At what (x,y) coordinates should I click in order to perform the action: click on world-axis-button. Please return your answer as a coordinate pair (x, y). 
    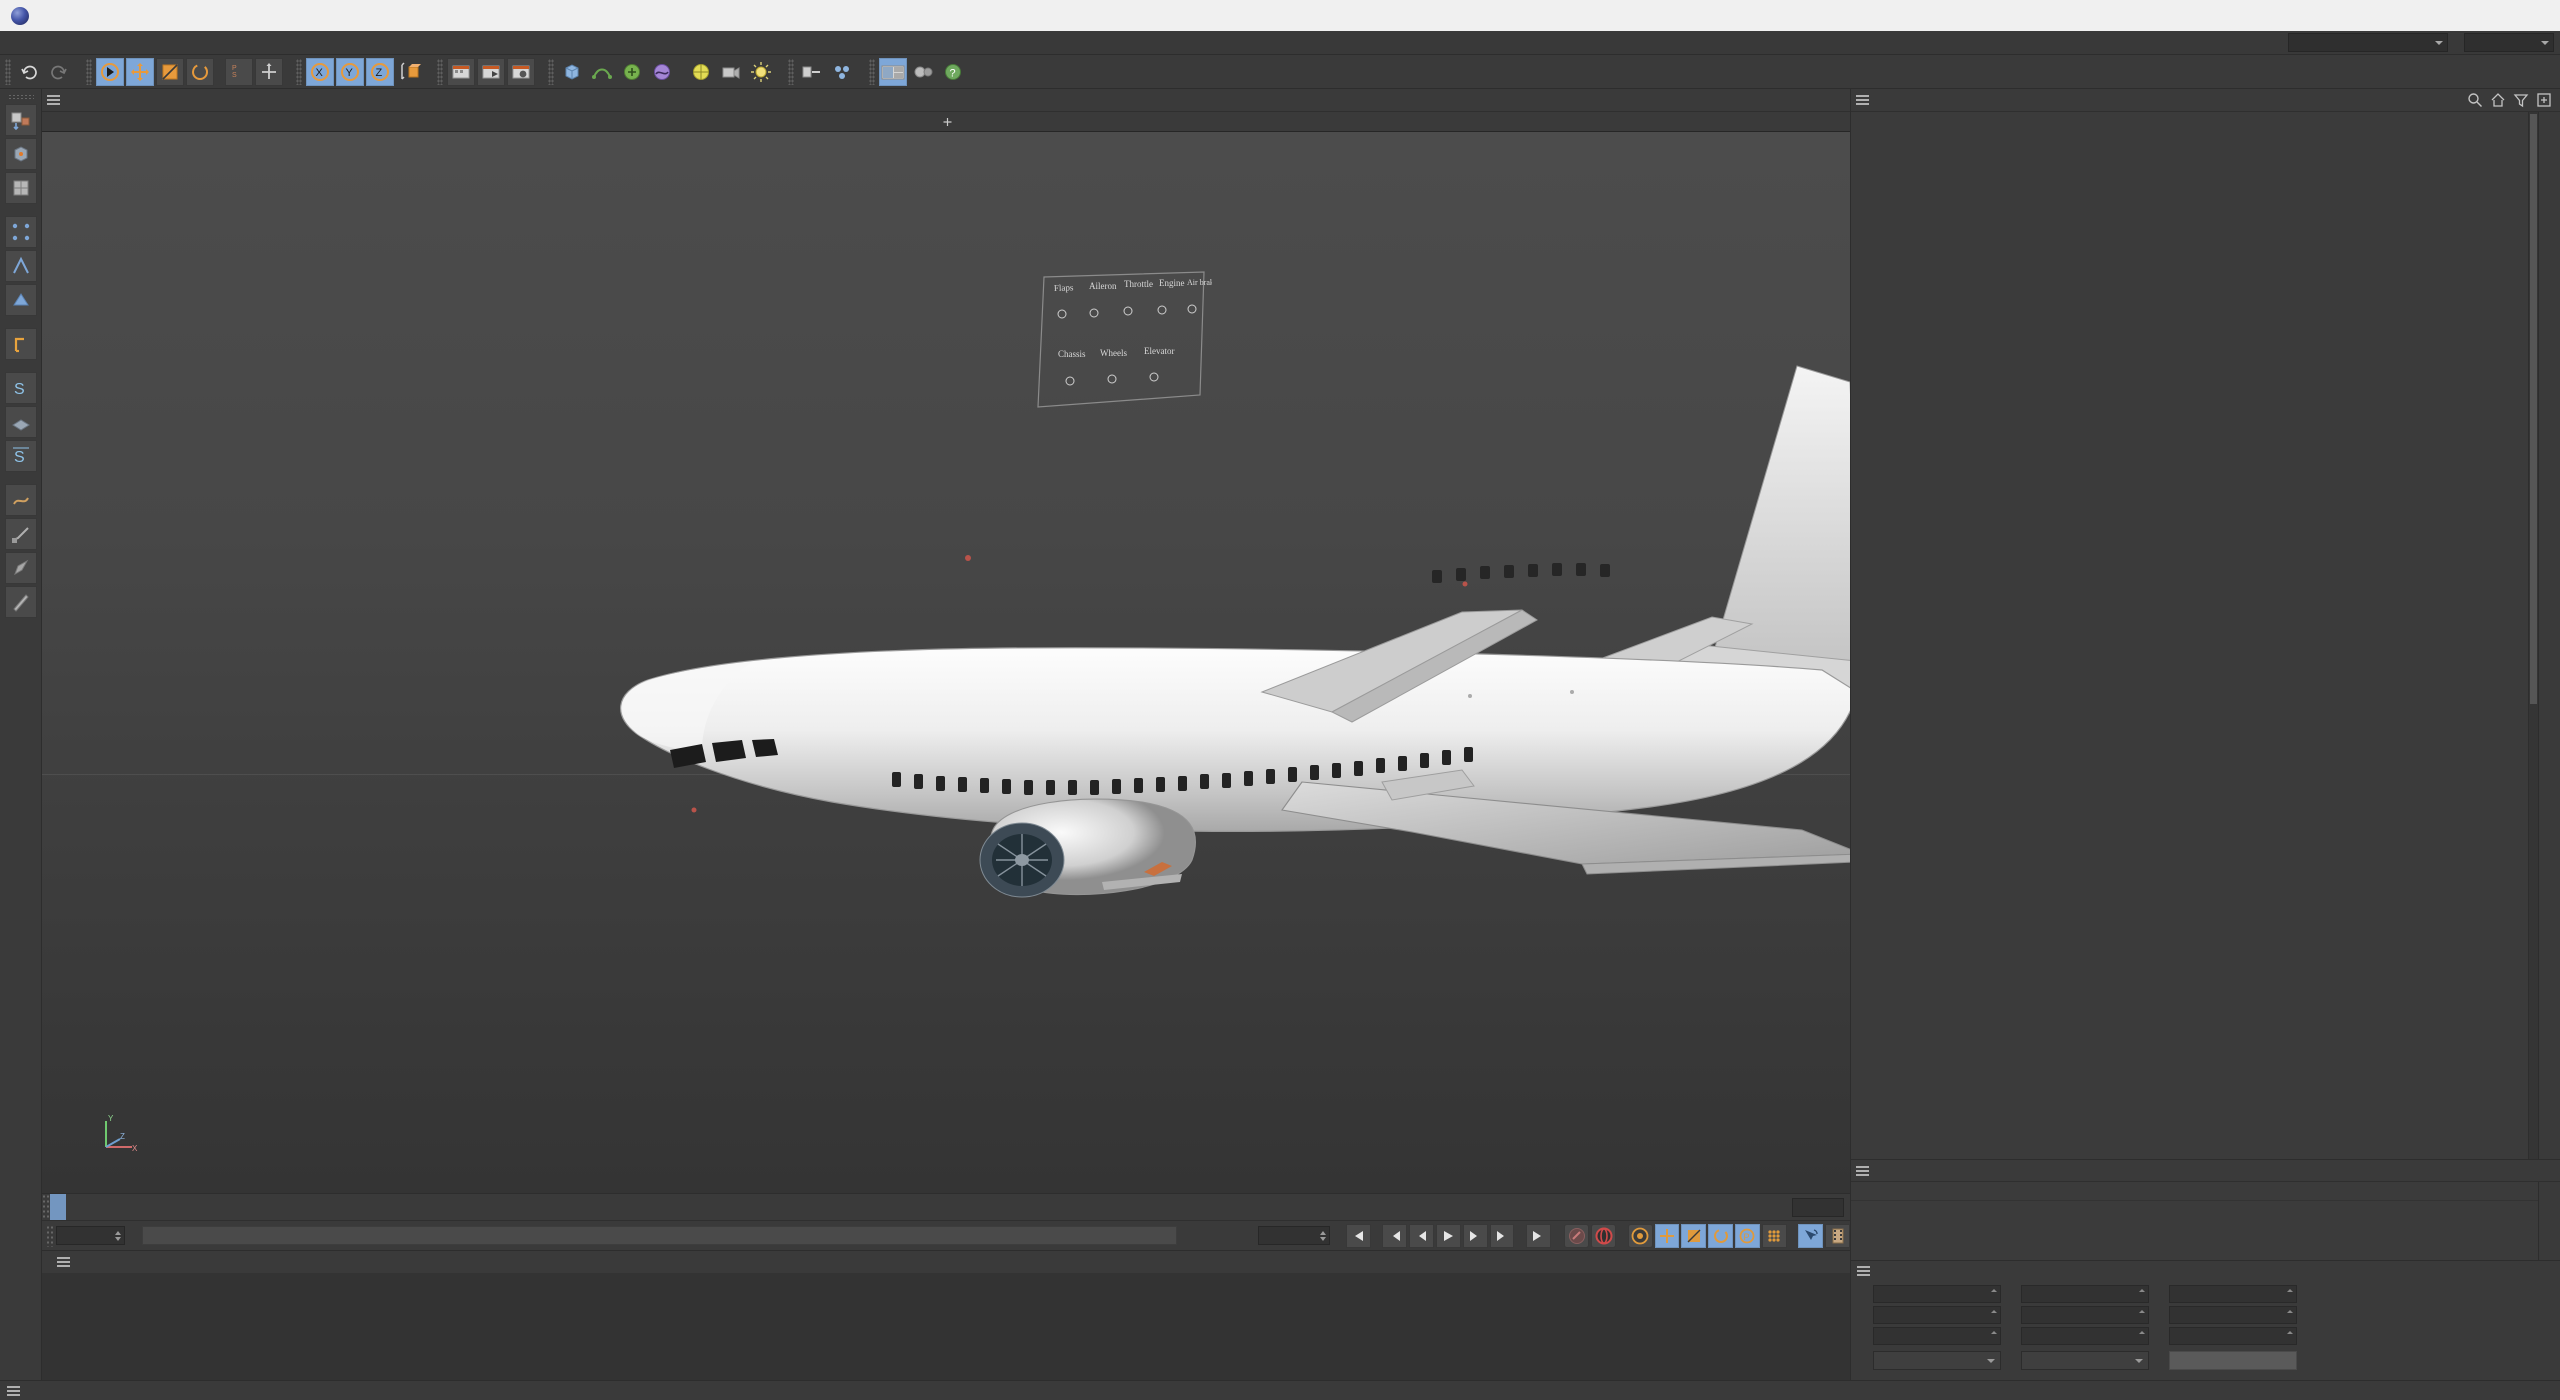
    Looking at the image, I should click on (269, 71).